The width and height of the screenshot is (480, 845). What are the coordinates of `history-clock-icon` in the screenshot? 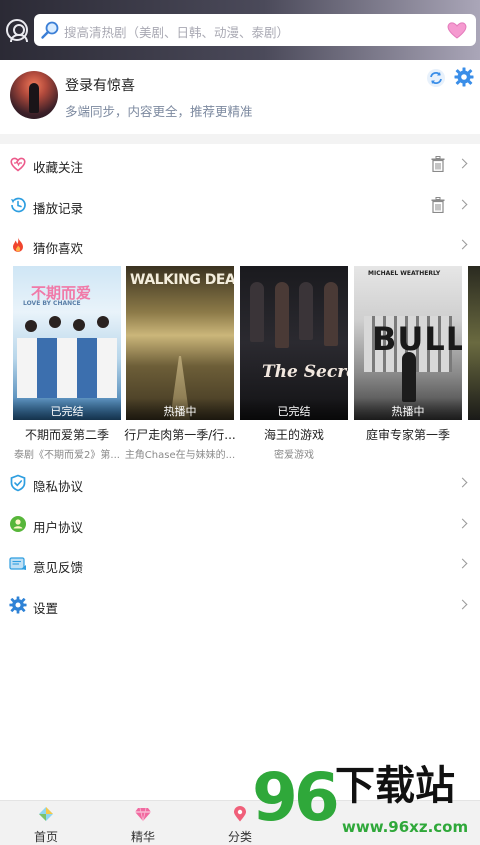 It's located at (18, 205).